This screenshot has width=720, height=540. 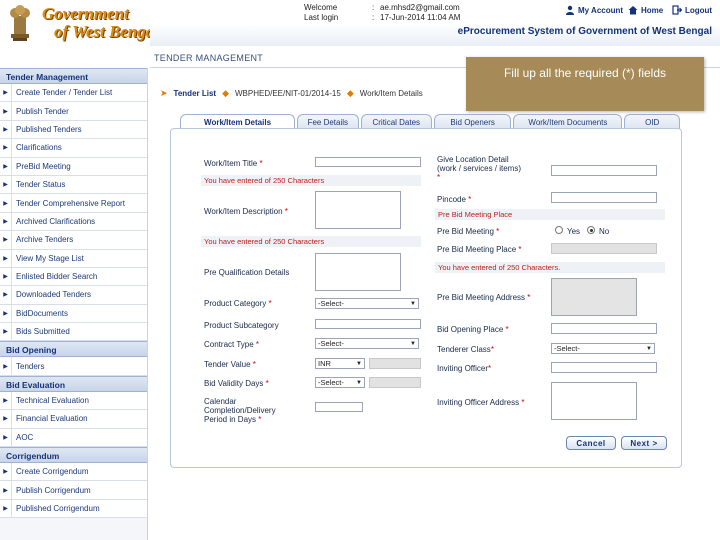 I want to click on chevron-down-icon: ▼, so click(x=413, y=343).